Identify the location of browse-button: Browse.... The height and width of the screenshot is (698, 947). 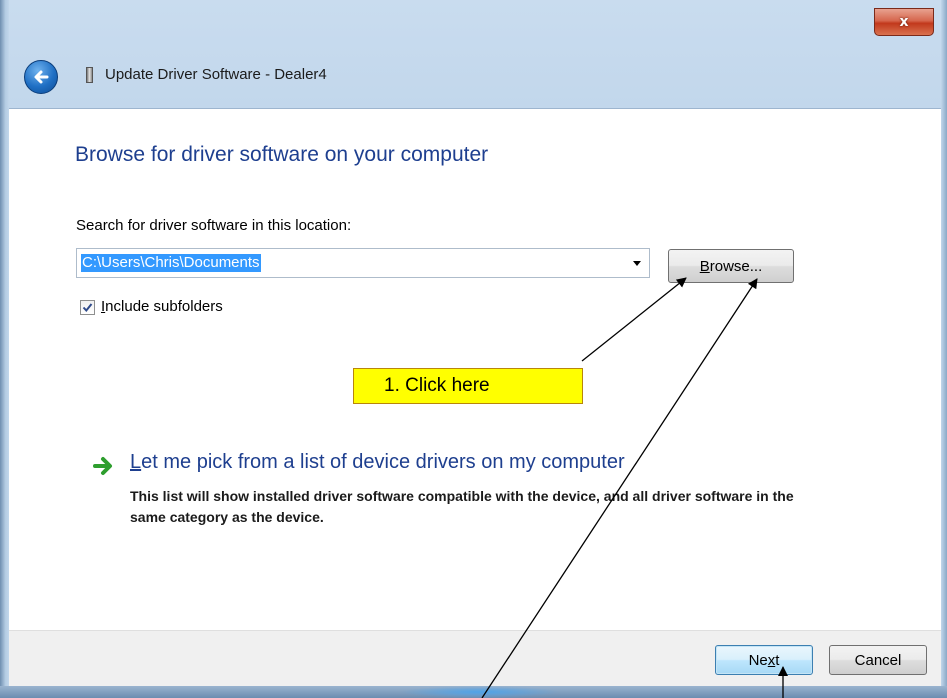
(731, 266).